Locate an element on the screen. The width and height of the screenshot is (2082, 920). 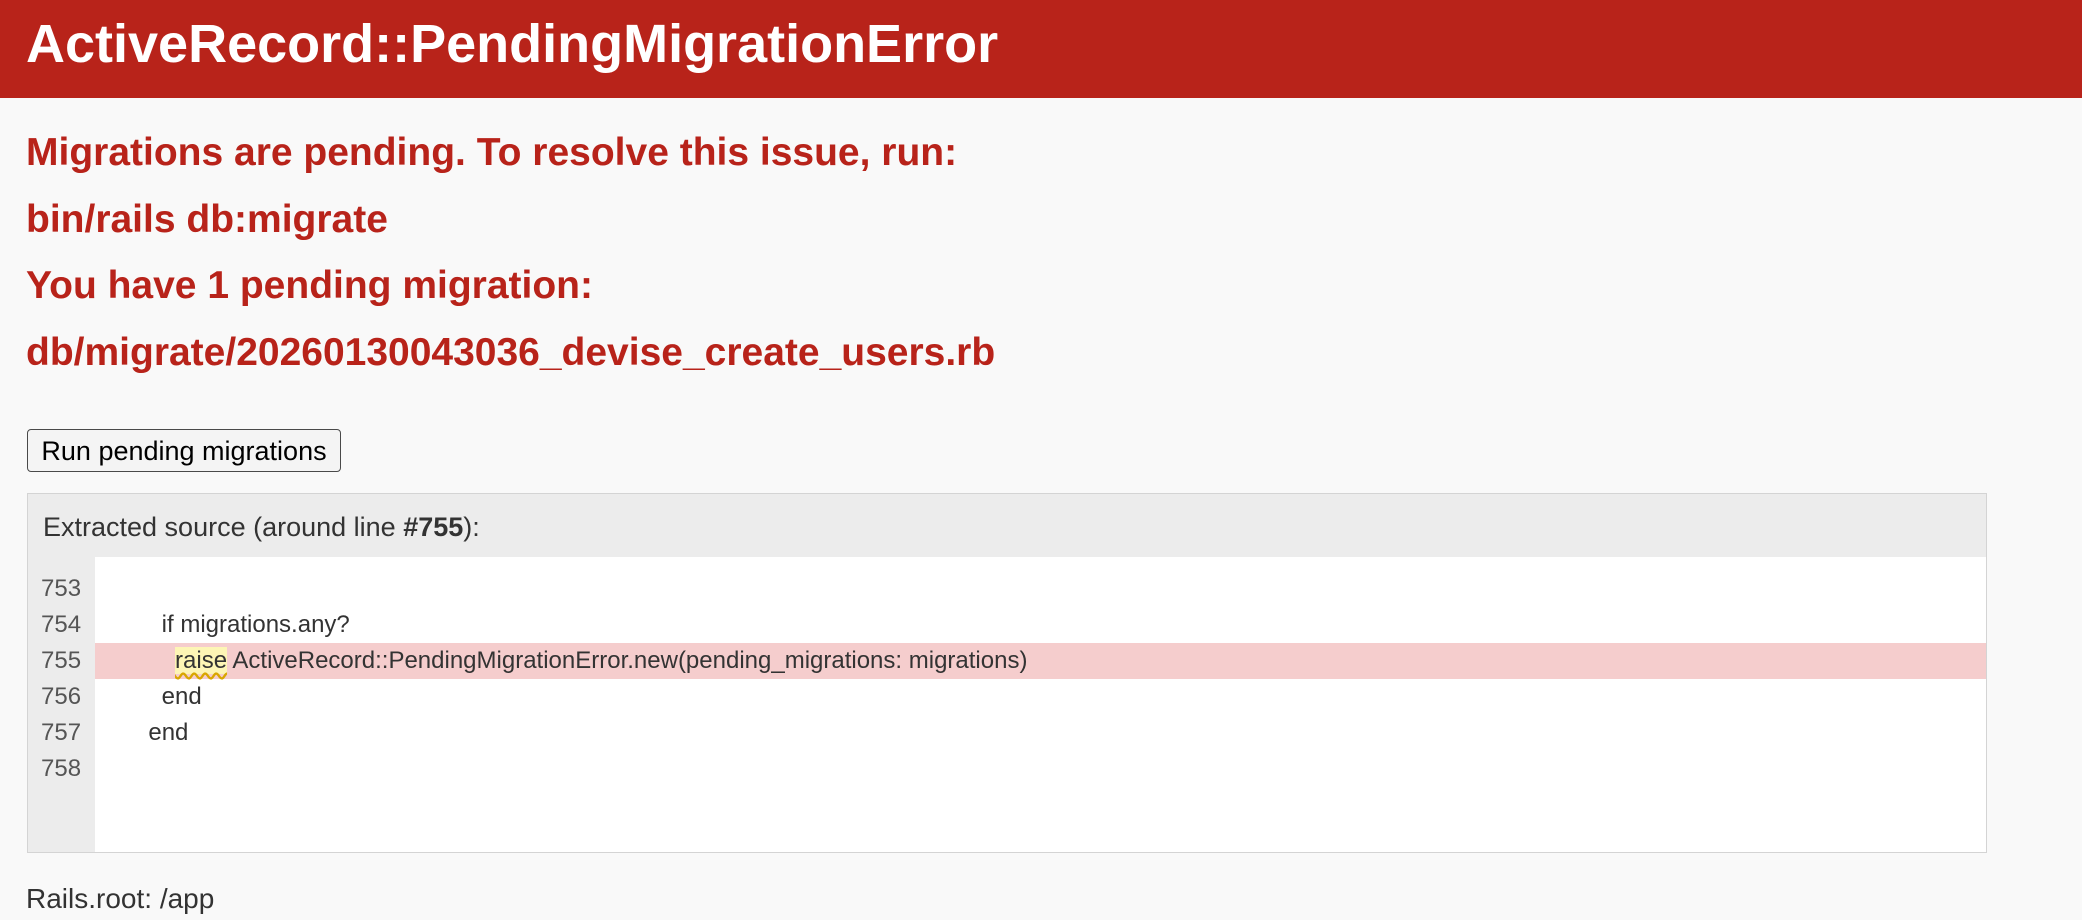
pending-count-message: You have 1 pending migration: is located at coordinates (309, 285).